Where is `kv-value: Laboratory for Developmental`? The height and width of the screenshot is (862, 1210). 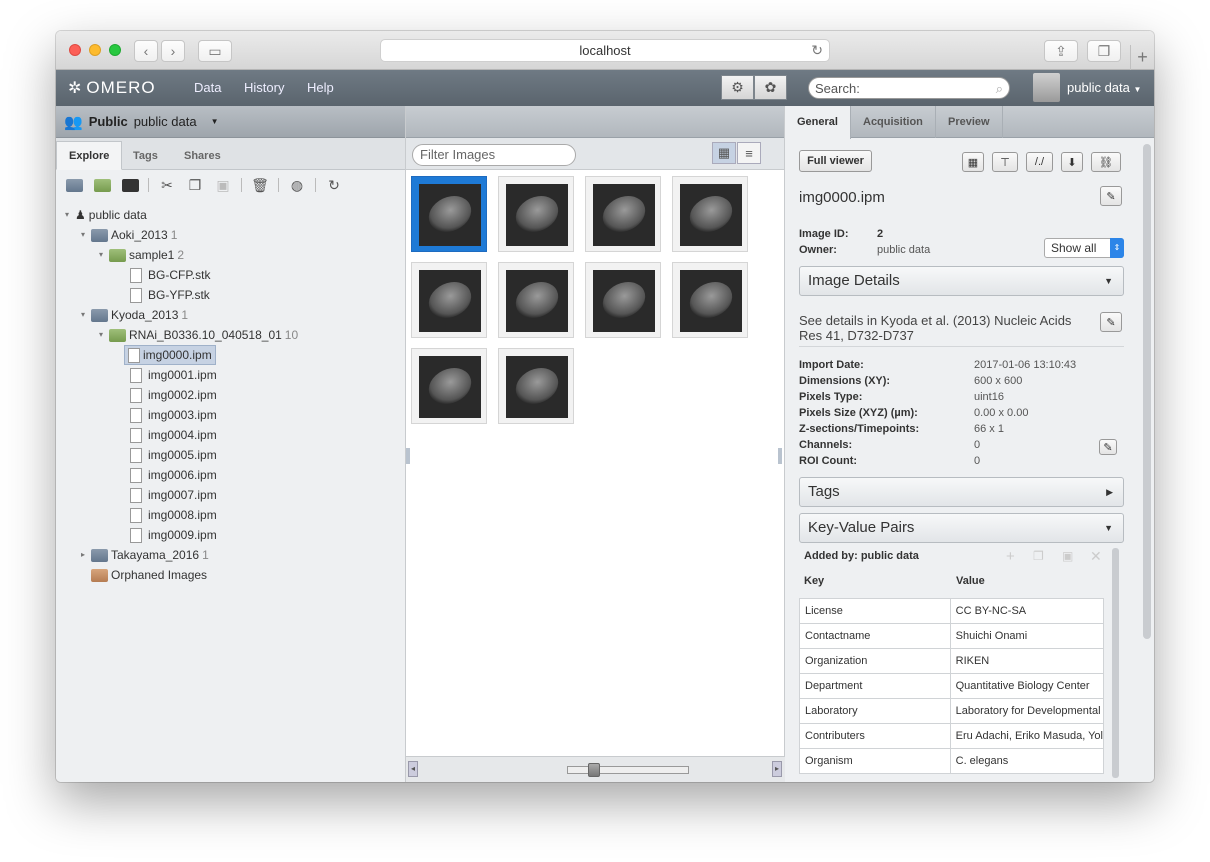 kv-value: Laboratory for Developmental is located at coordinates (1027, 711).